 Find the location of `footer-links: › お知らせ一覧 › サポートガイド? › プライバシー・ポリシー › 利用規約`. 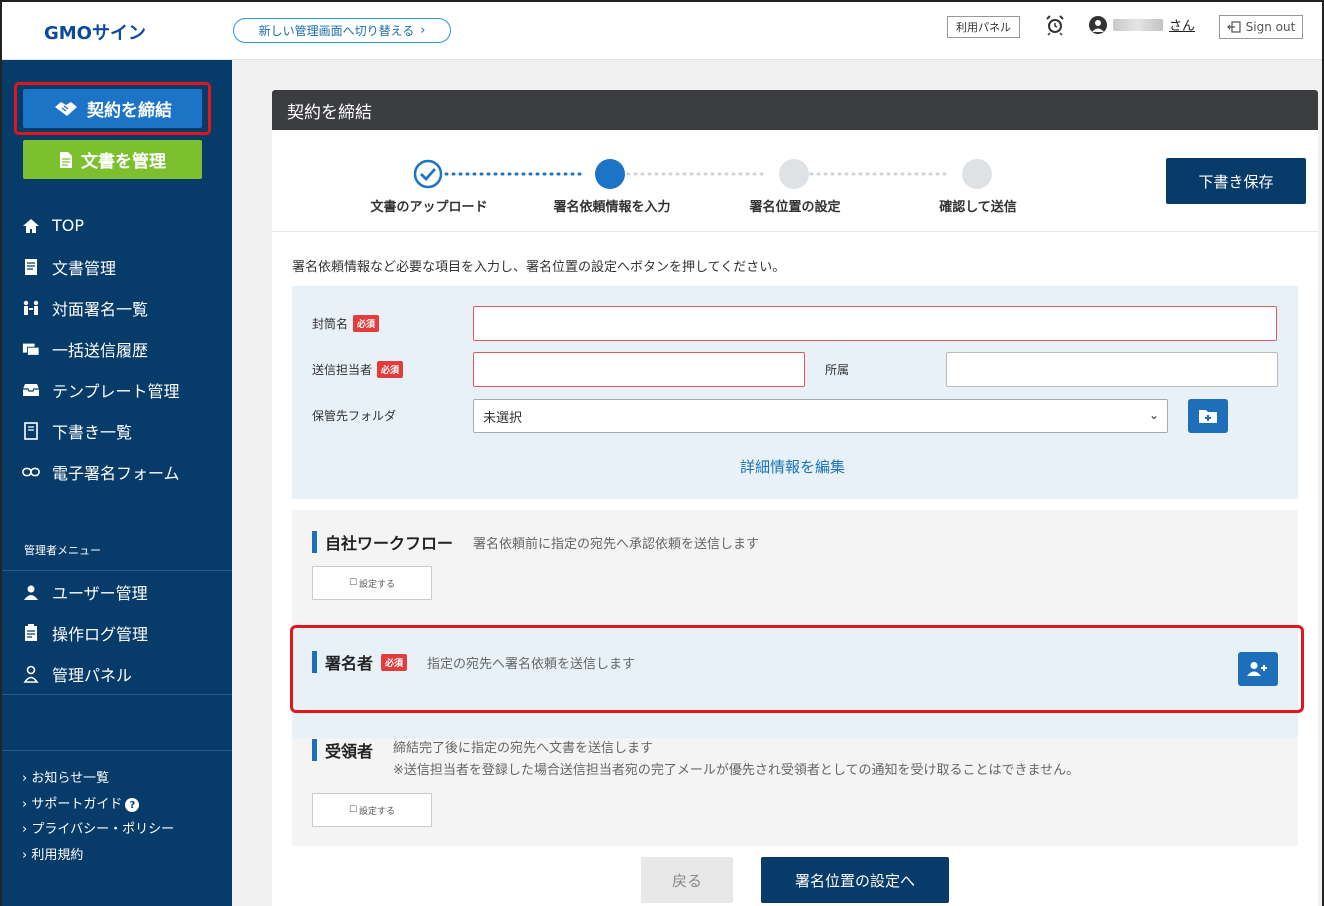

footer-links: › お知らせ一覧 › サポートガイド? › プライバシー・ポリシー › 利用規約 is located at coordinates (98, 817).